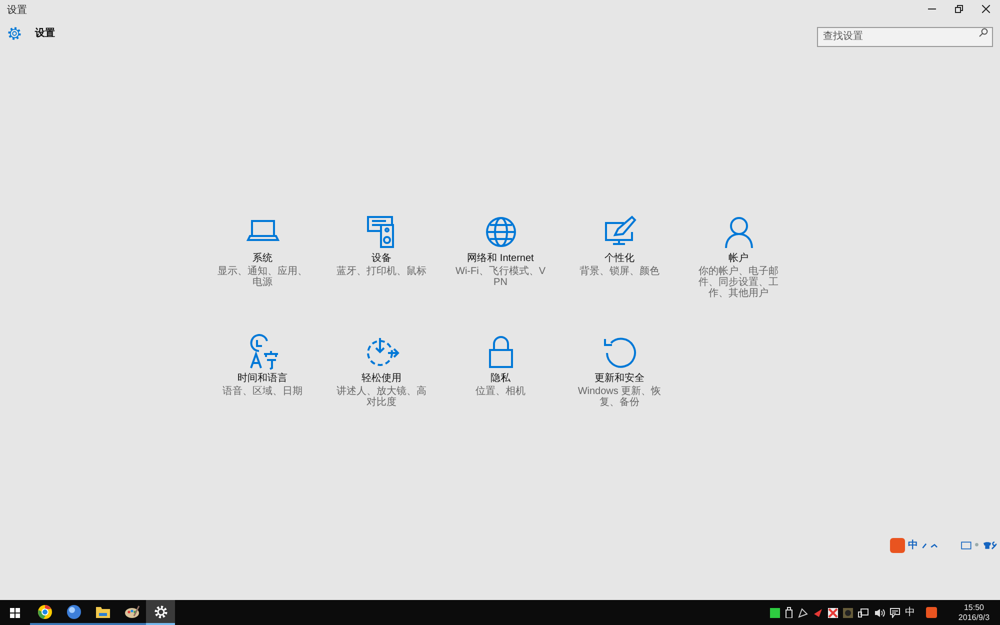  Describe the element at coordinates (262, 258) in the screenshot. I see `category-title: 系统` at that location.